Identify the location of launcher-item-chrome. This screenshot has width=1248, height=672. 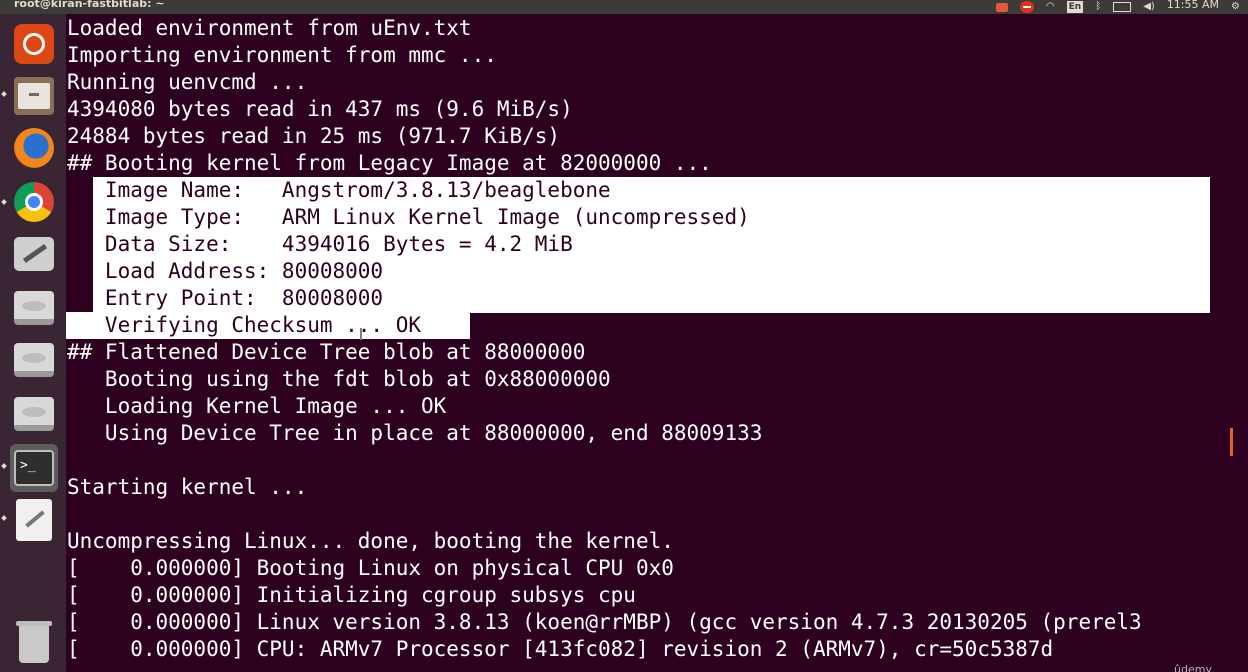
(34, 202).